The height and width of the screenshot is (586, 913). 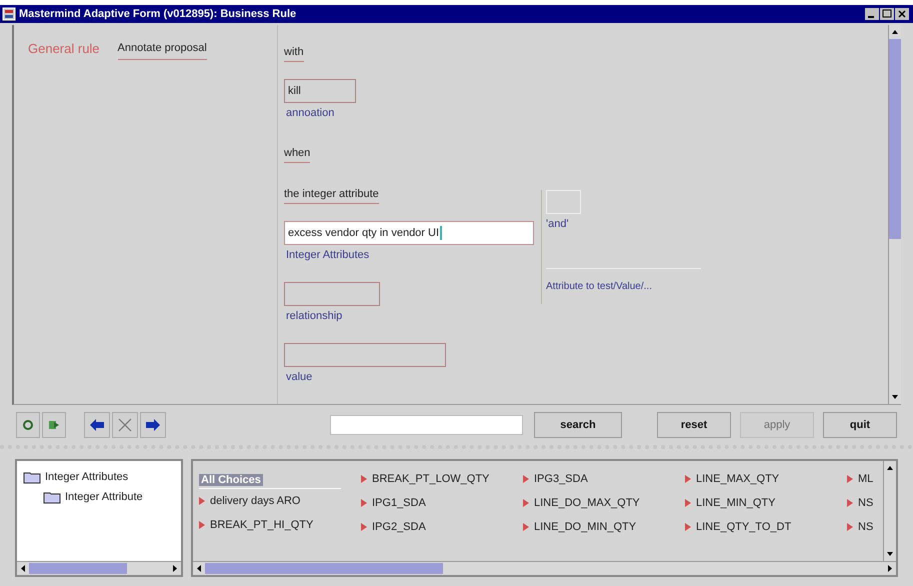 I want to click on connector-field, so click(x=563, y=202).